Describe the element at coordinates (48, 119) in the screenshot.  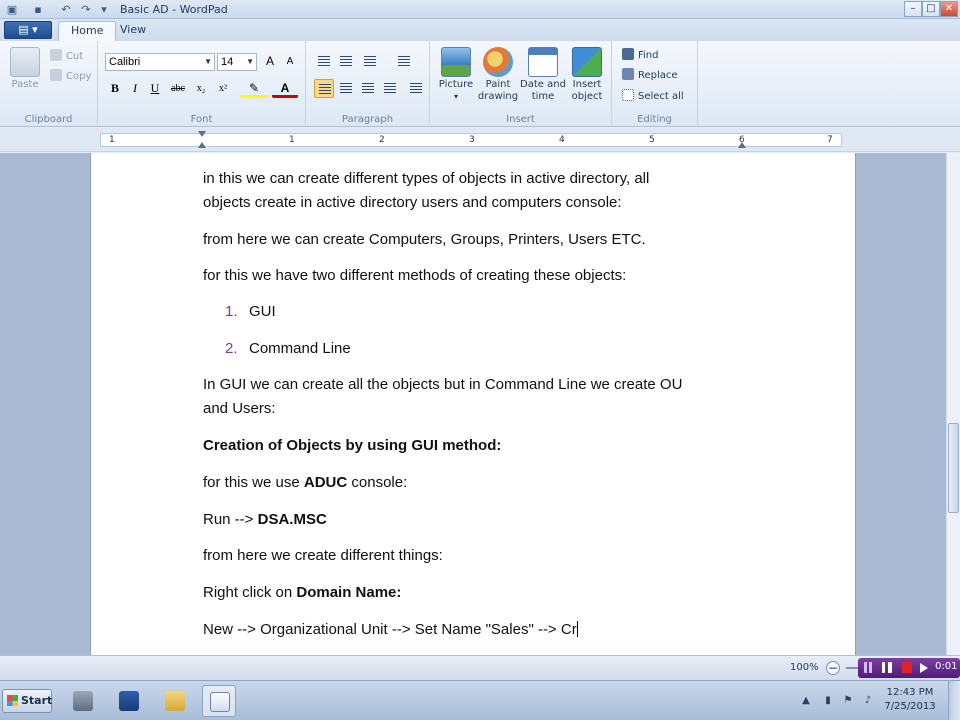
I see `clipboard-group-label: Clipboard` at that location.